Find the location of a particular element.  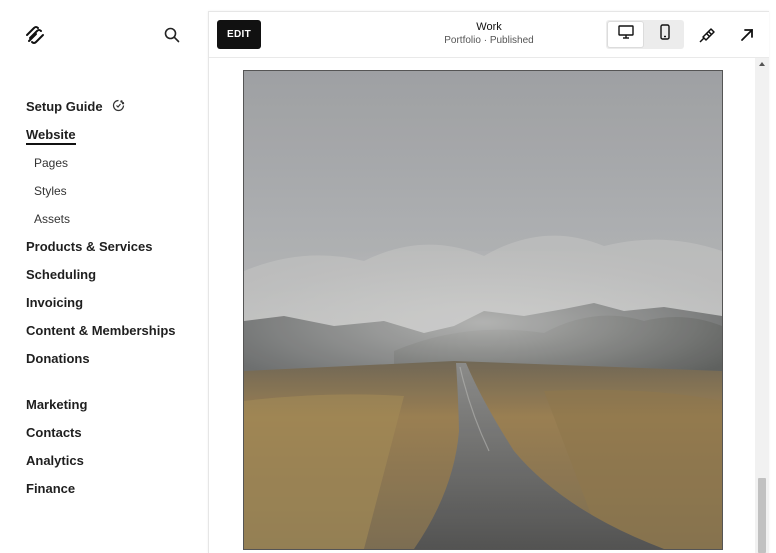

search-icon is located at coordinates (172, 35).